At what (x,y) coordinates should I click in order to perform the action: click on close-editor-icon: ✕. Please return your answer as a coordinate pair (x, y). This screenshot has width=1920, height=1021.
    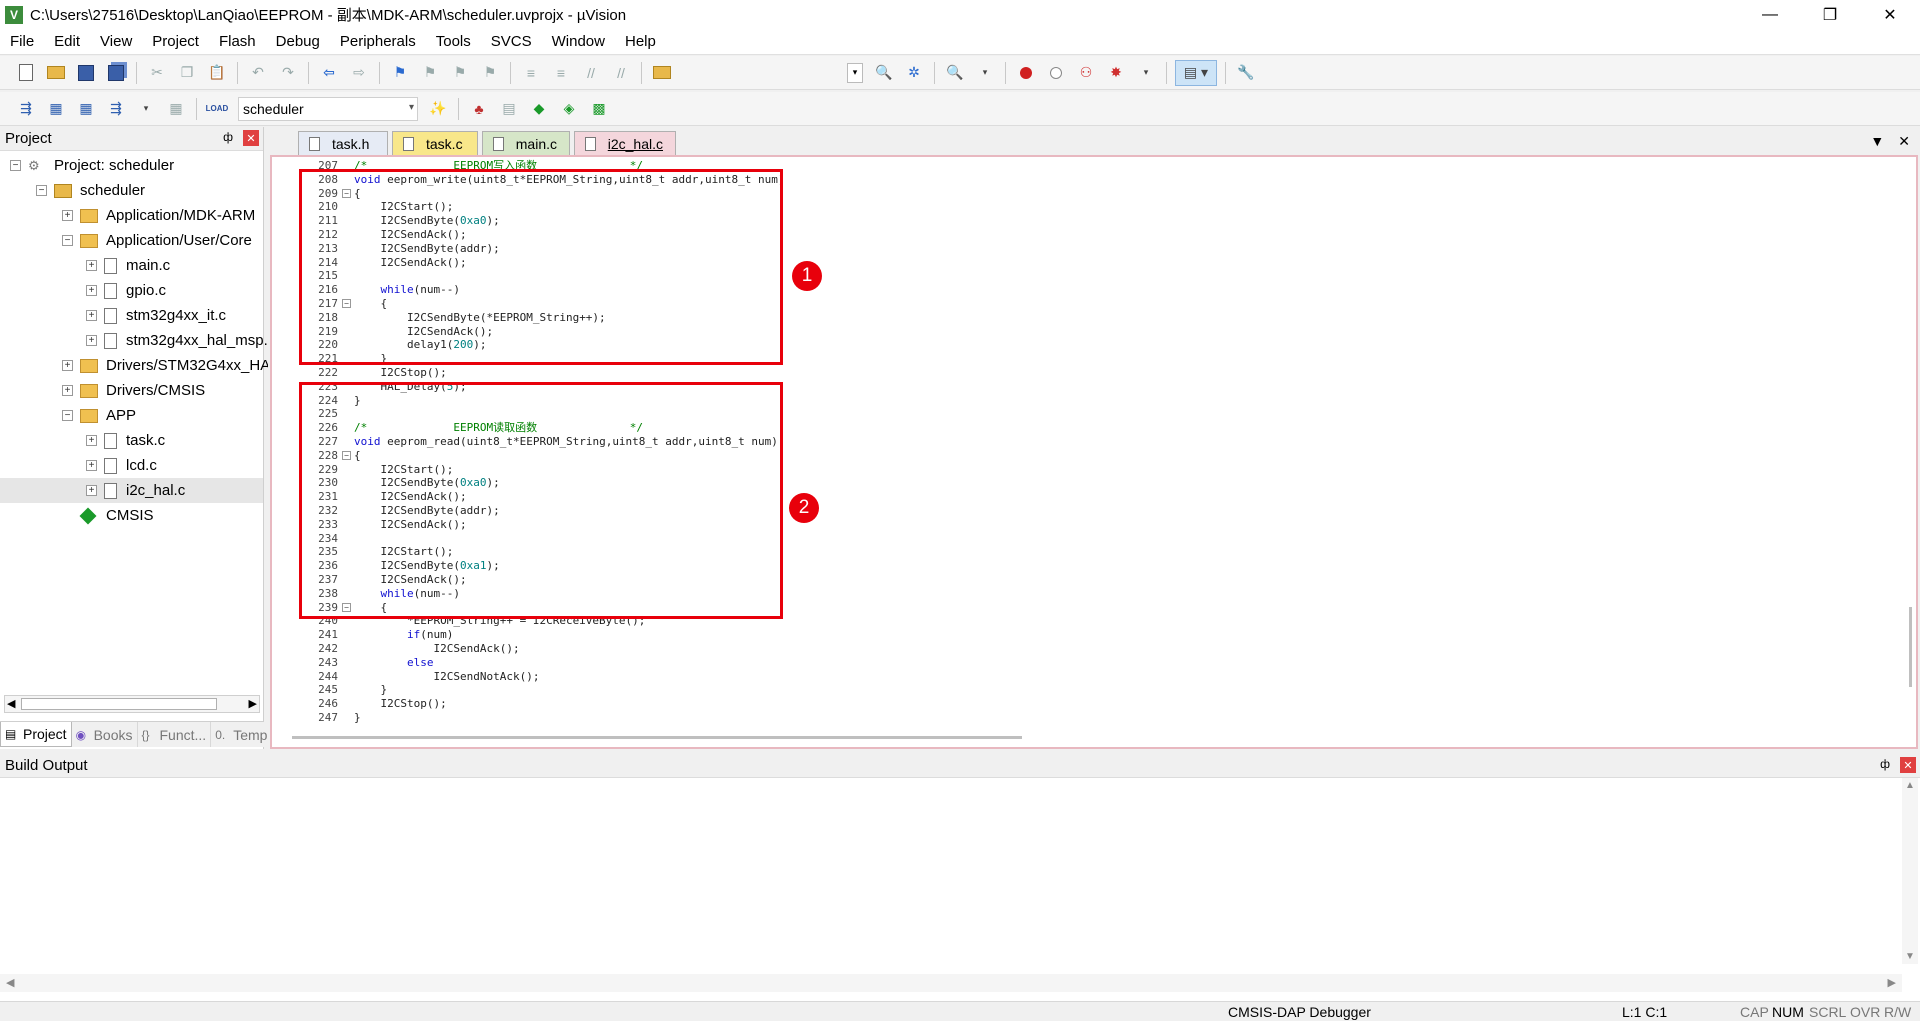
    Looking at the image, I should click on (1904, 141).